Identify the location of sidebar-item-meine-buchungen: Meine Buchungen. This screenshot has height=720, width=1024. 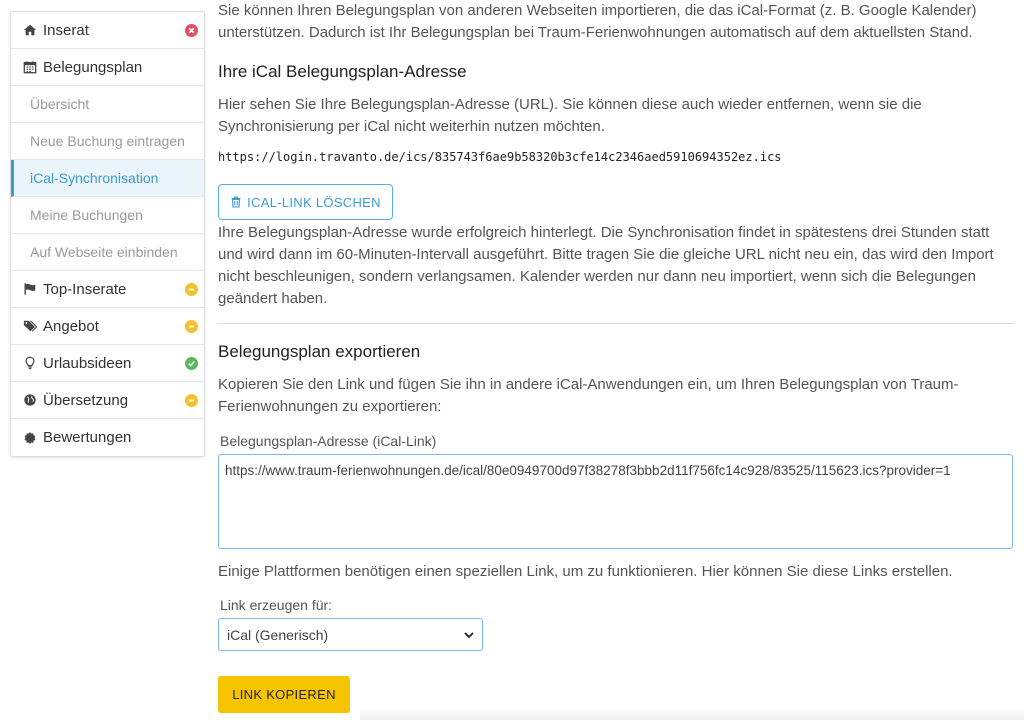
(107, 215).